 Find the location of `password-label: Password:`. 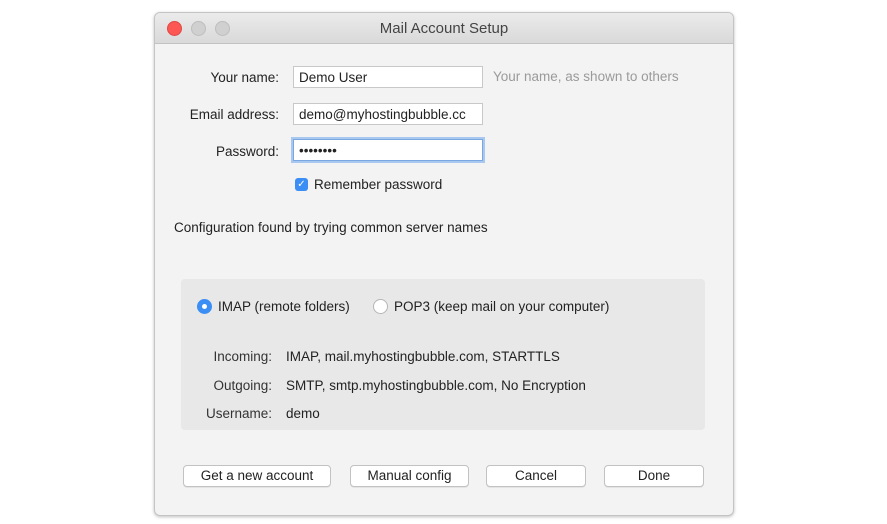

password-label: Password: is located at coordinates (247, 151).